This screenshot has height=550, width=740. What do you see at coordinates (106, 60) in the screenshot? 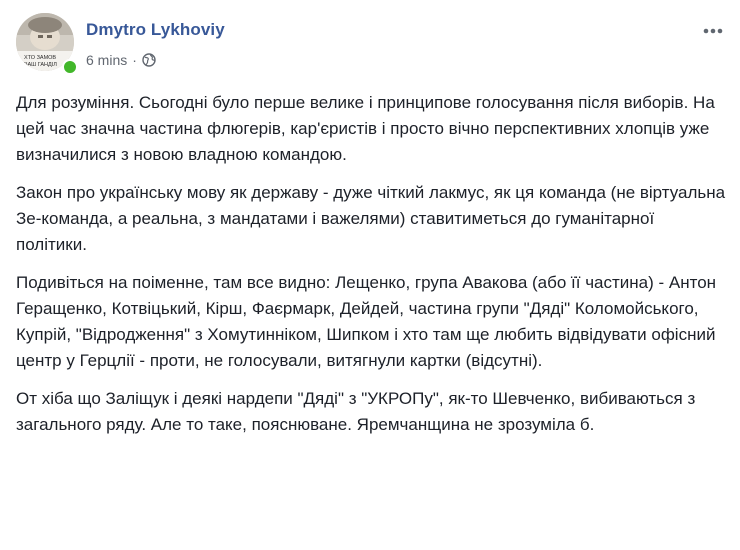
I see `post-timestamp: 6 mins` at bounding box center [106, 60].